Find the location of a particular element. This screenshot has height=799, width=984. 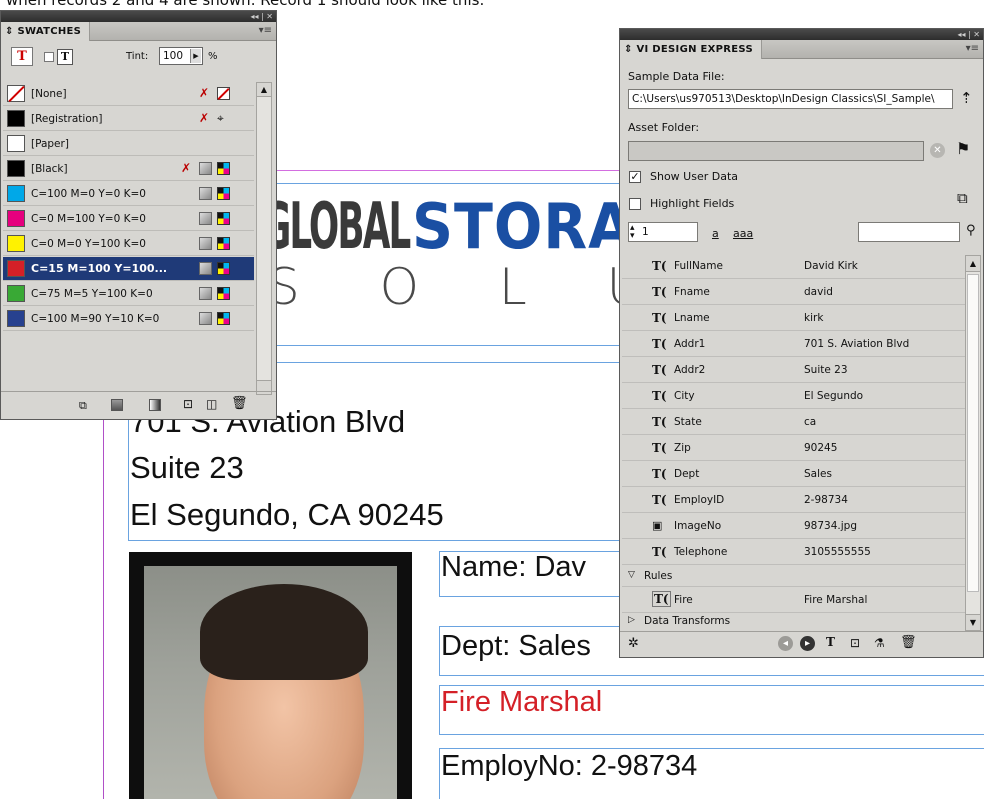

collapse-triangle-icon: ▷ is located at coordinates (631, 620).